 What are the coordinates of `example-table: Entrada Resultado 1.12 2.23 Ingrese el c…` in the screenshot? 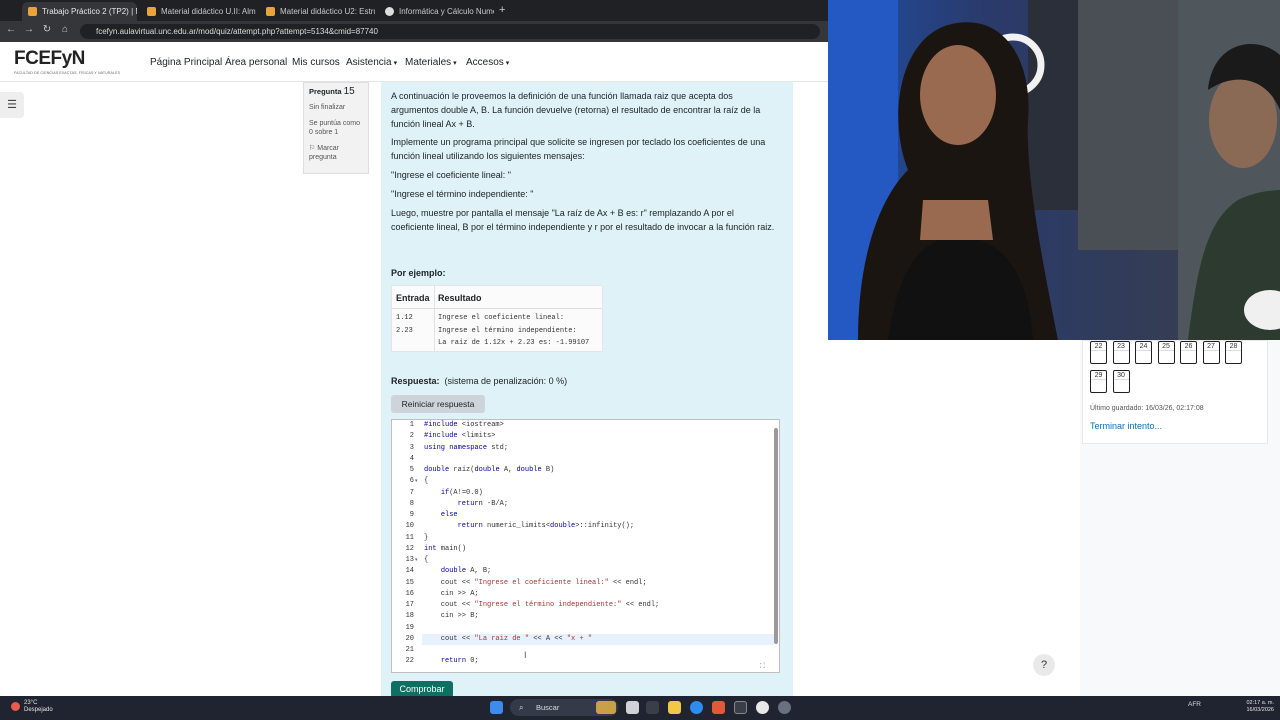 It's located at (497, 318).